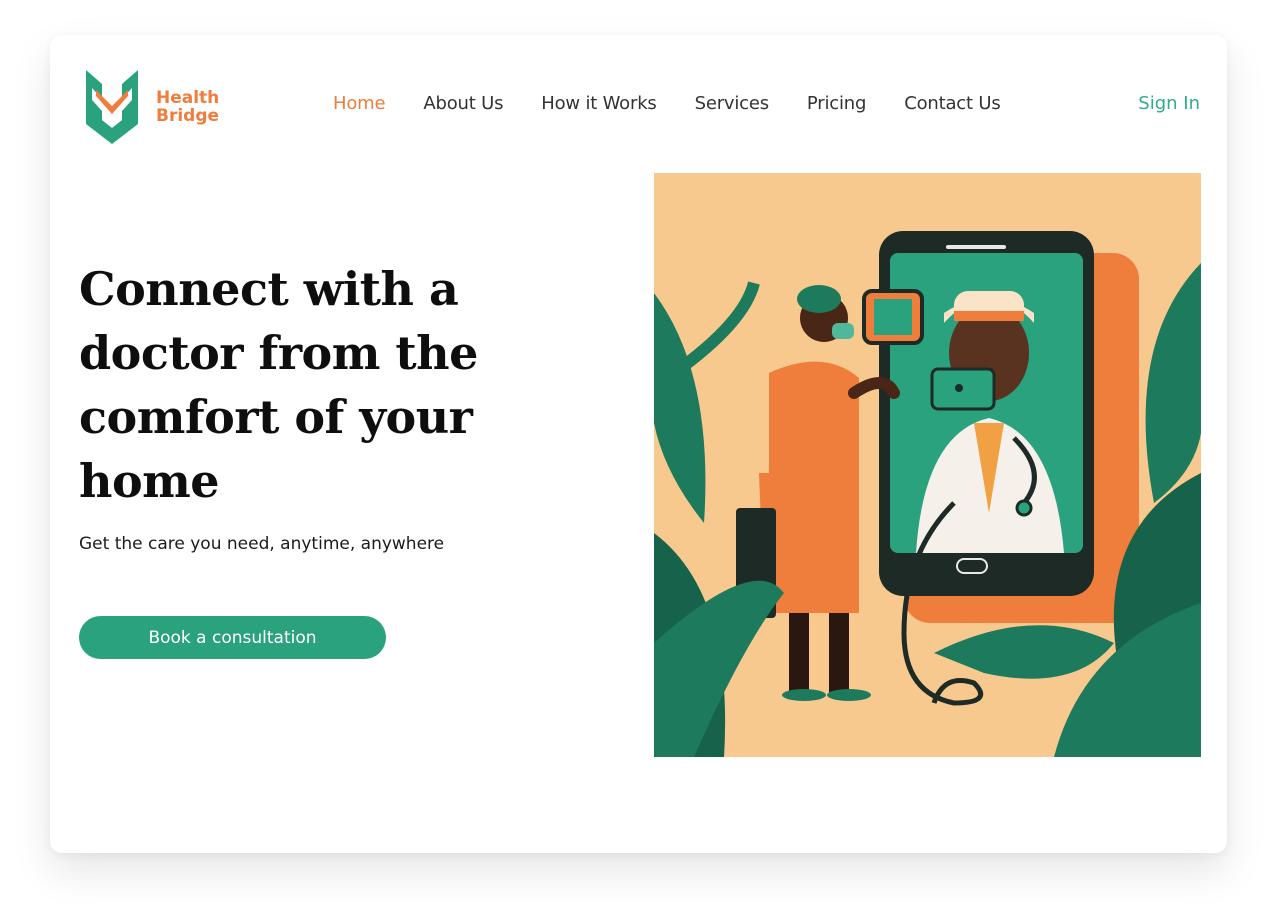 The width and height of the screenshot is (1277, 918). Describe the element at coordinates (188, 98) in the screenshot. I see `brand-name-line1: Health` at that location.